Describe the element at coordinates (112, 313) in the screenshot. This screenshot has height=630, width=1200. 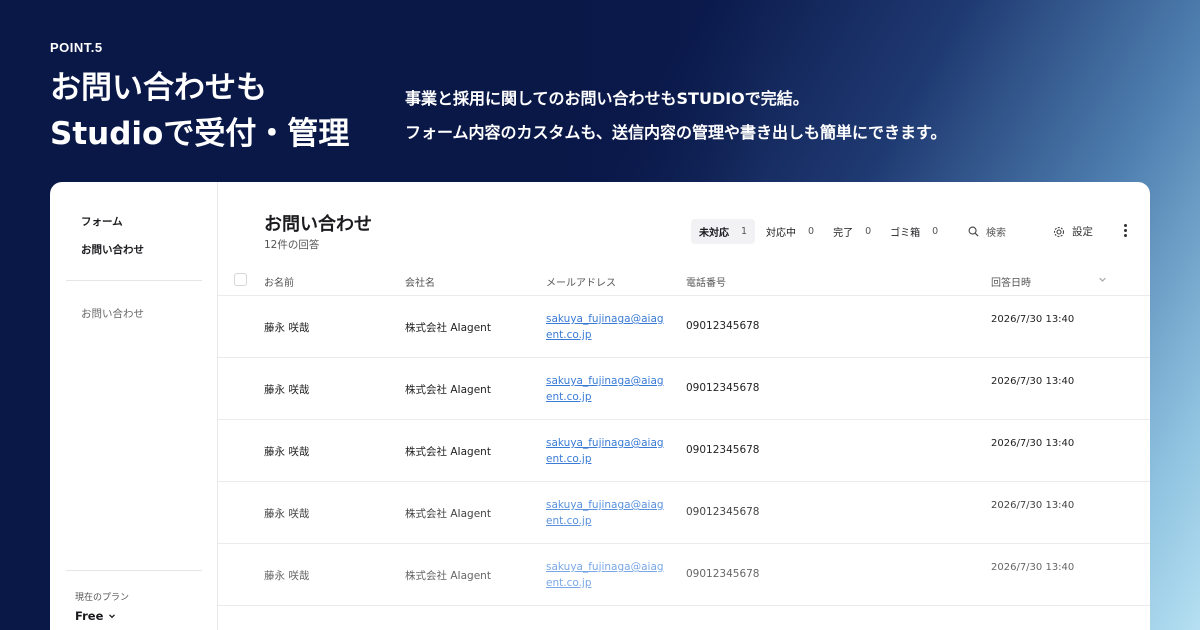
I see `sidebar-subitem-contact: お問い合わせ` at that location.